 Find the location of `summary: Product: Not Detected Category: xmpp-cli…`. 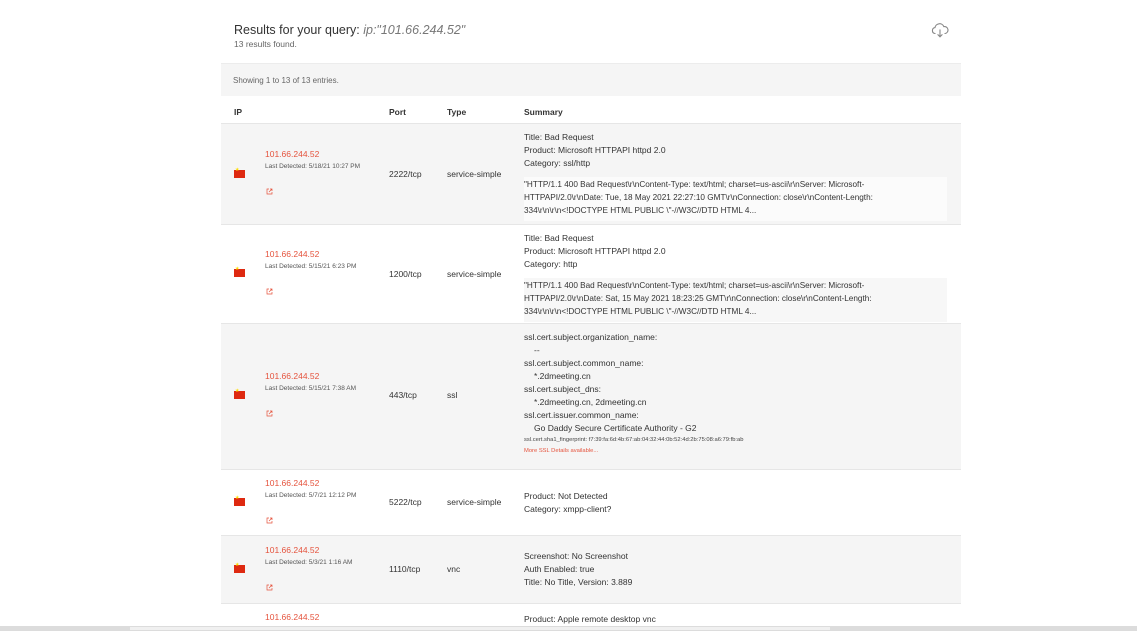

summary: Product: Not Detected Category: xmpp-cli… is located at coordinates (735, 503).